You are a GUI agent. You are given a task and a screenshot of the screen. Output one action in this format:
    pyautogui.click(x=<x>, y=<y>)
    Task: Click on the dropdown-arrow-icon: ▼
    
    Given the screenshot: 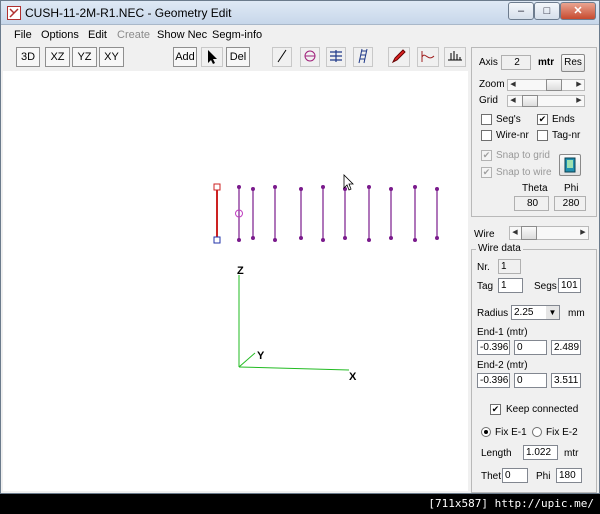 What is the action you would take?
    pyautogui.click(x=552, y=312)
    